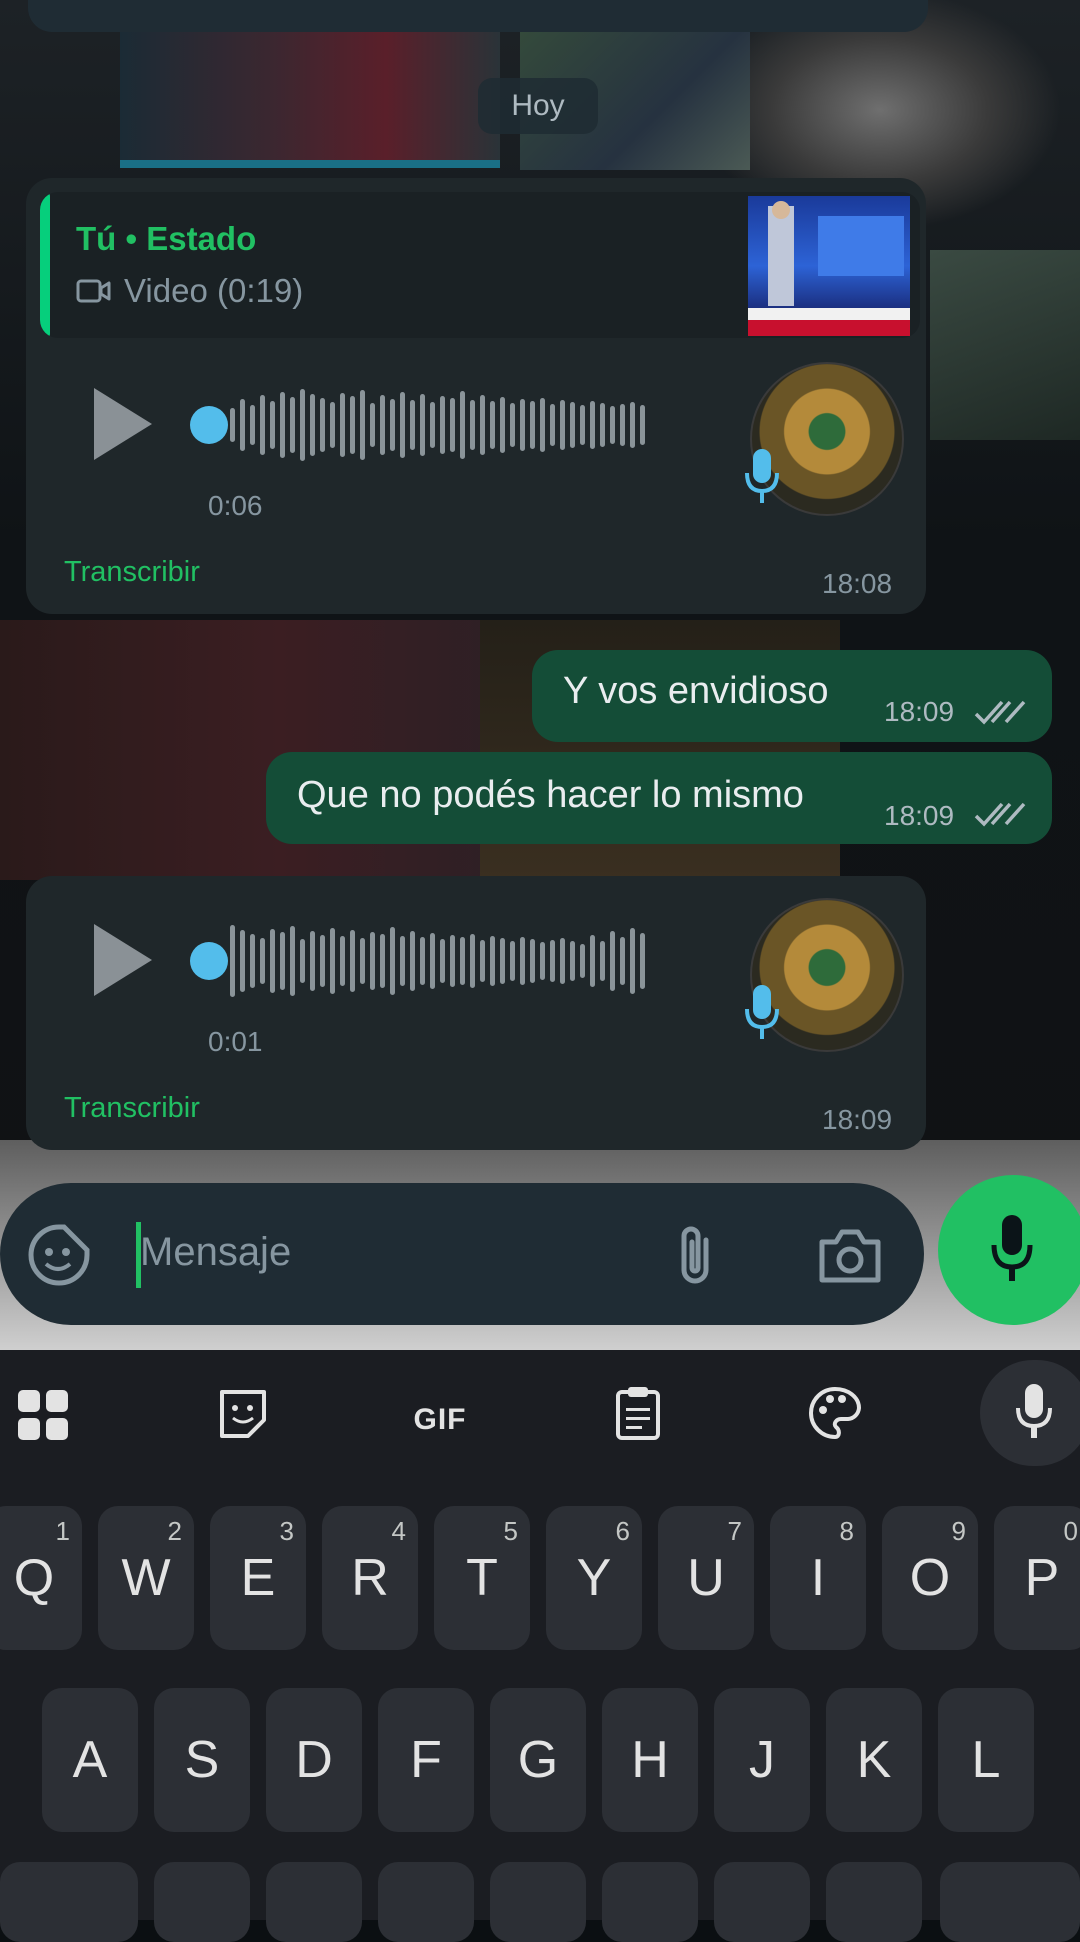 The height and width of the screenshot is (1942, 1080). What do you see at coordinates (215, 1252) in the screenshot?
I see `message-input: Mensaje` at bounding box center [215, 1252].